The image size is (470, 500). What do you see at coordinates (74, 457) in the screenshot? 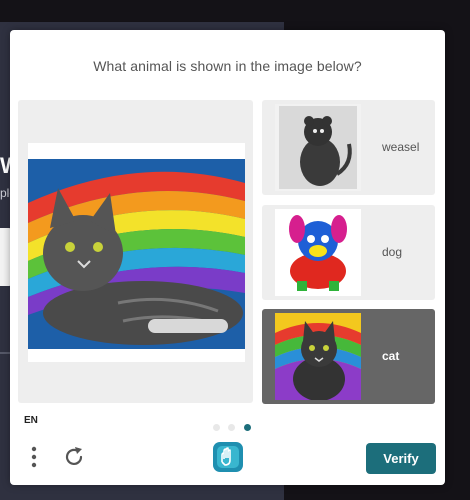
I see `refresh-icon` at bounding box center [74, 457].